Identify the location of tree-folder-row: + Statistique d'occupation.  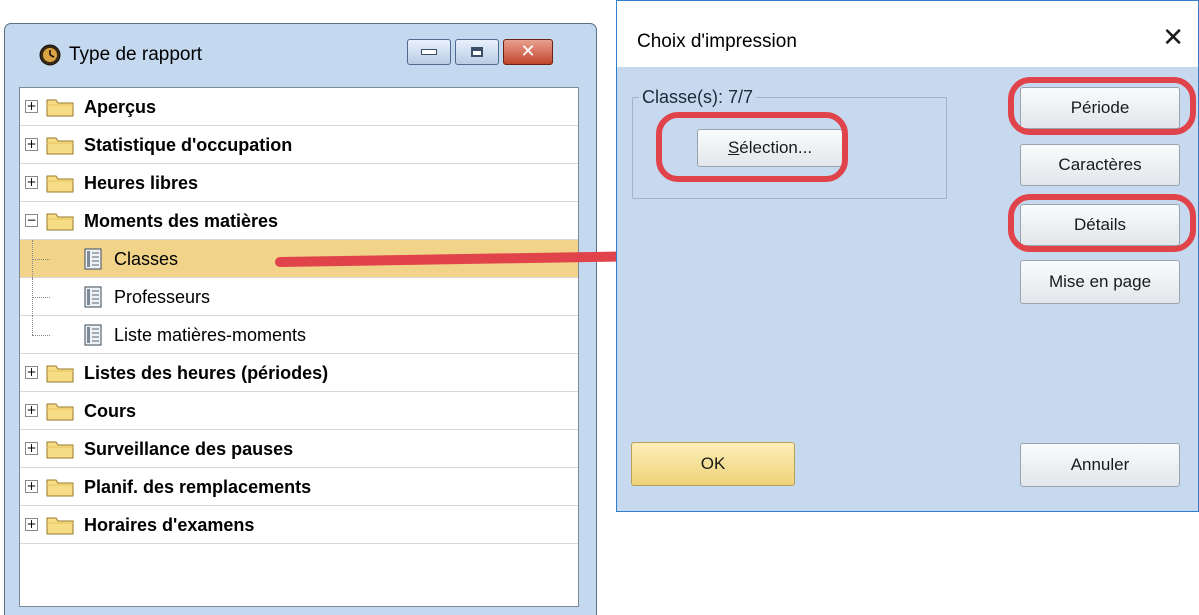
(299, 145).